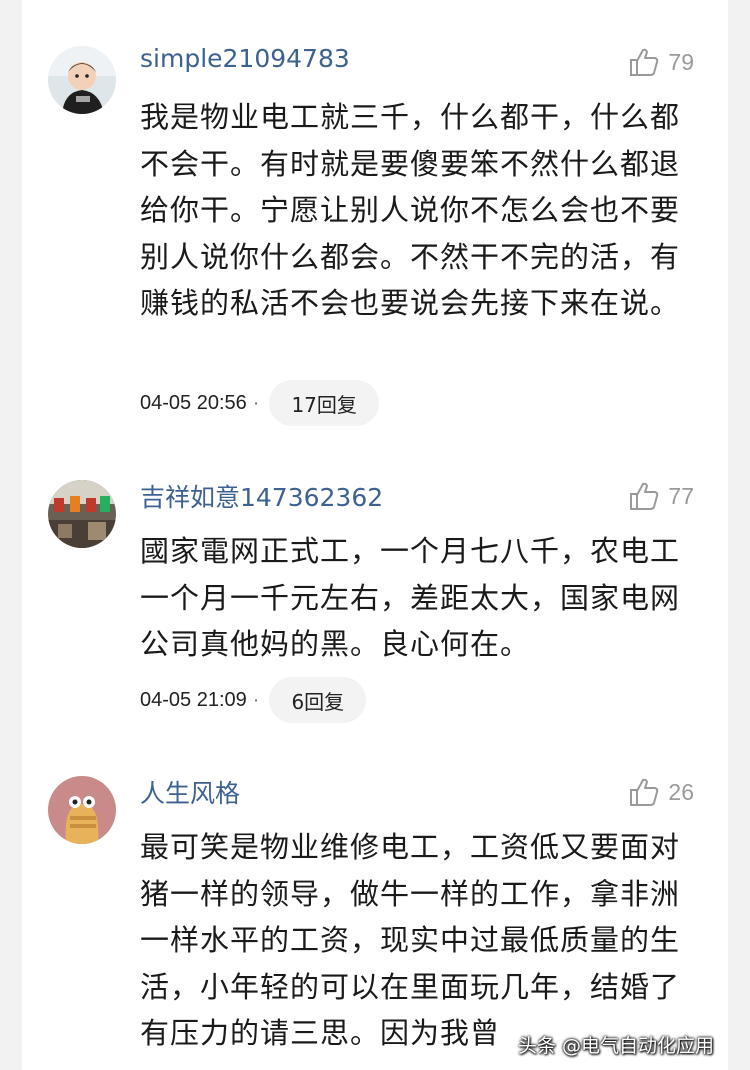 Image resolution: width=750 pixels, height=1070 pixels. Describe the element at coordinates (661, 62) in the screenshot. I see `like-button: 79` at that location.